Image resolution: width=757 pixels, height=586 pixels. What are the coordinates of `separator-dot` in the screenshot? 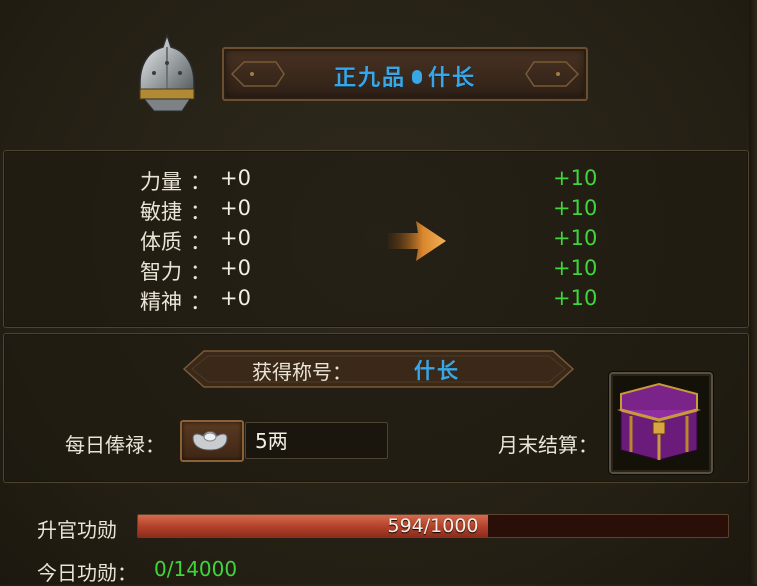 It's located at (417, 77).